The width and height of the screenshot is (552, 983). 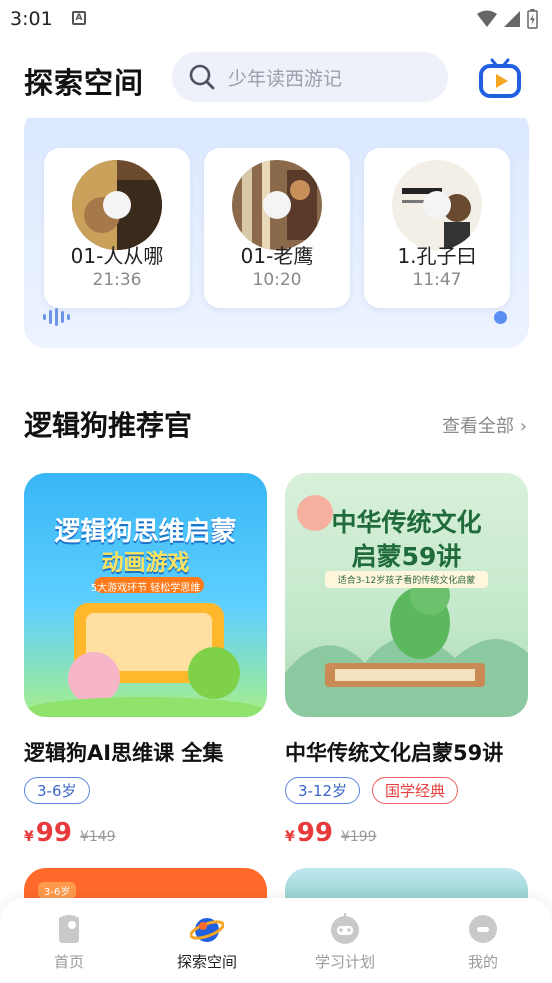 What do you see at coordinates (207, 930) in the screenshot?
I see `planet-icon` at bounding box center [207, 930].